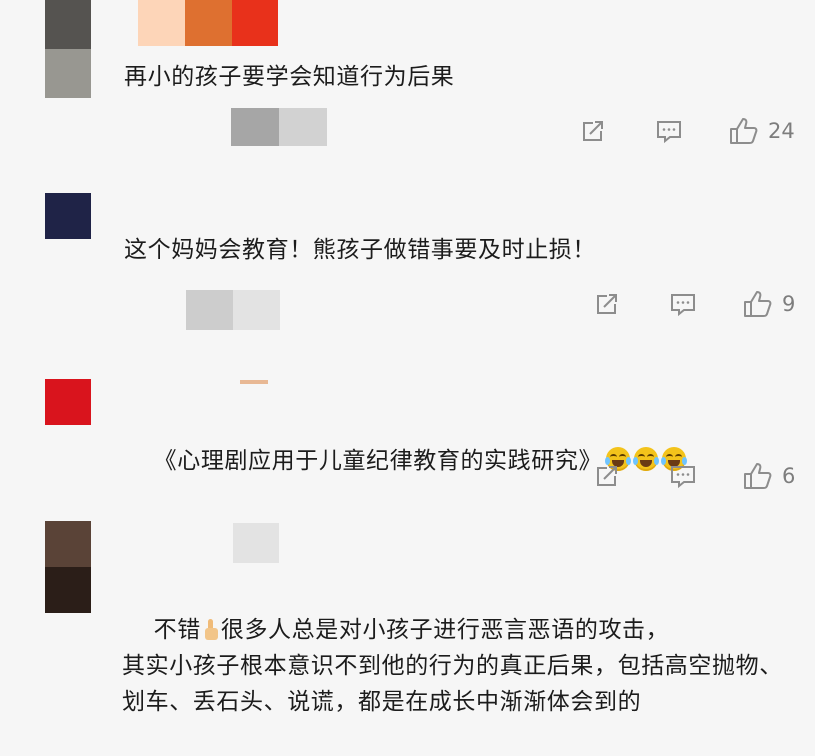  I want to click on comment-actions: 24, so click(685, 131).